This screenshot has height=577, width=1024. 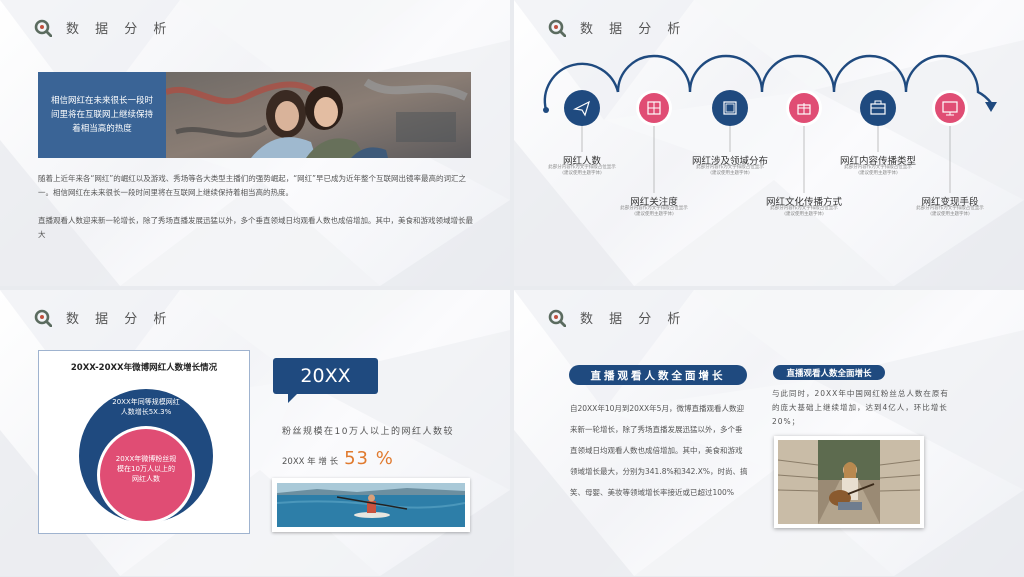 I want to click on bubble-tail, so click(x=298, y=398).